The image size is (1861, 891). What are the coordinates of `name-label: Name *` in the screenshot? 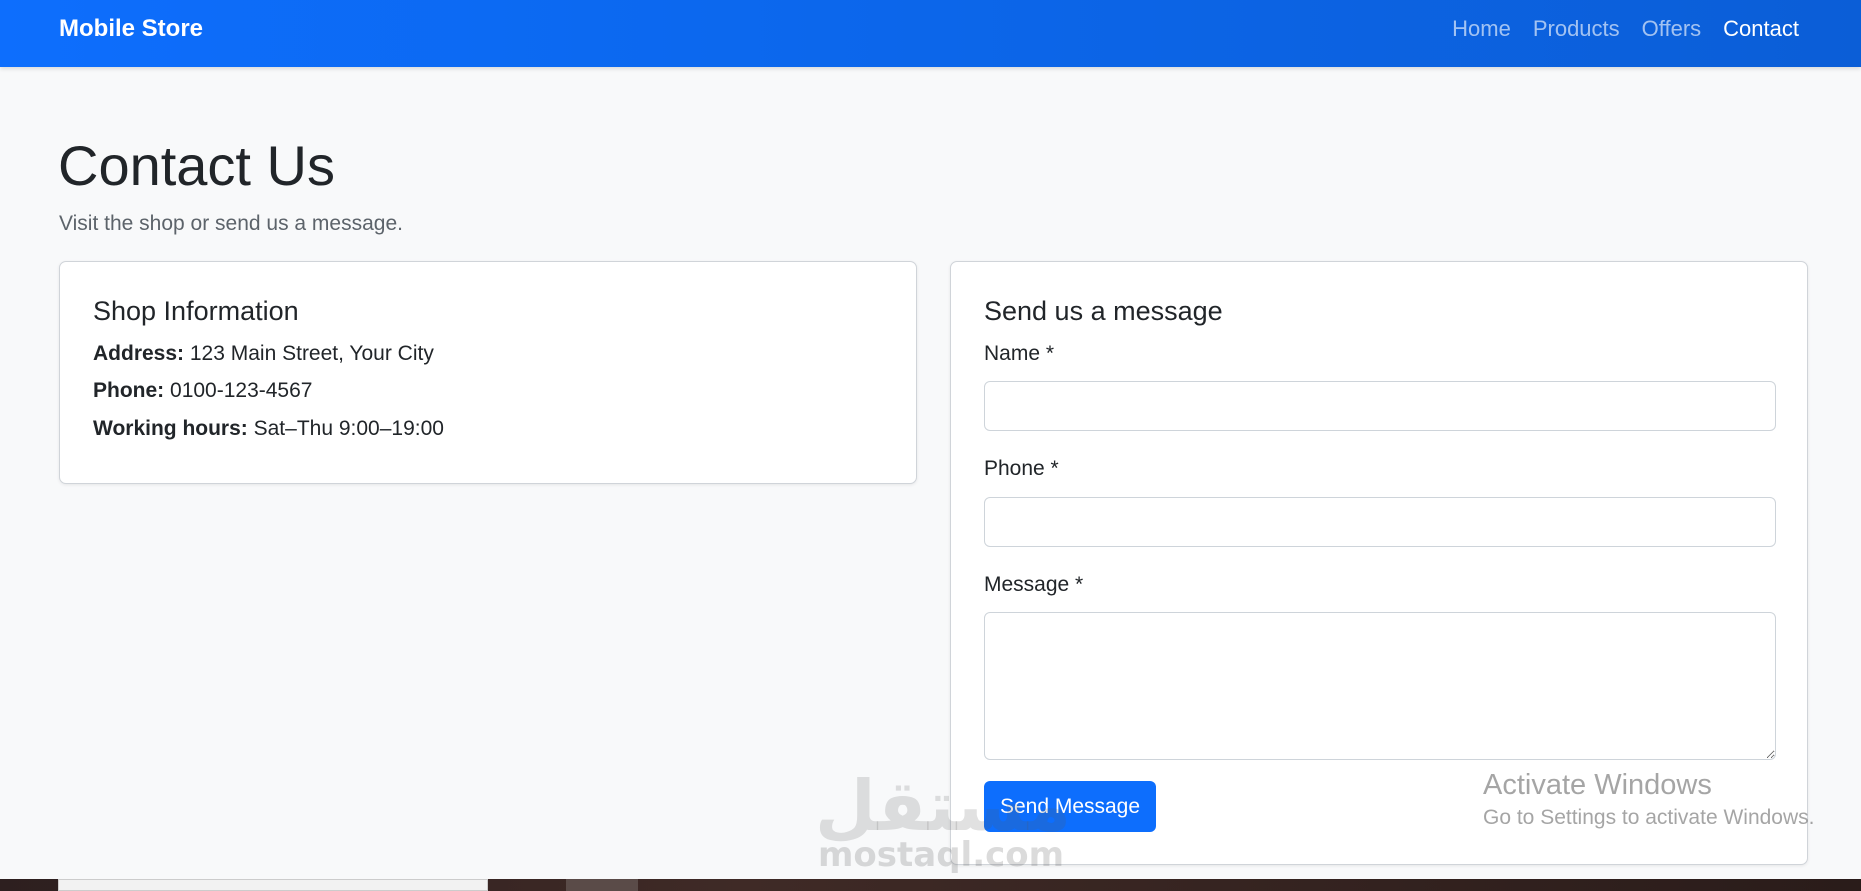 It's located at (1019, 353).